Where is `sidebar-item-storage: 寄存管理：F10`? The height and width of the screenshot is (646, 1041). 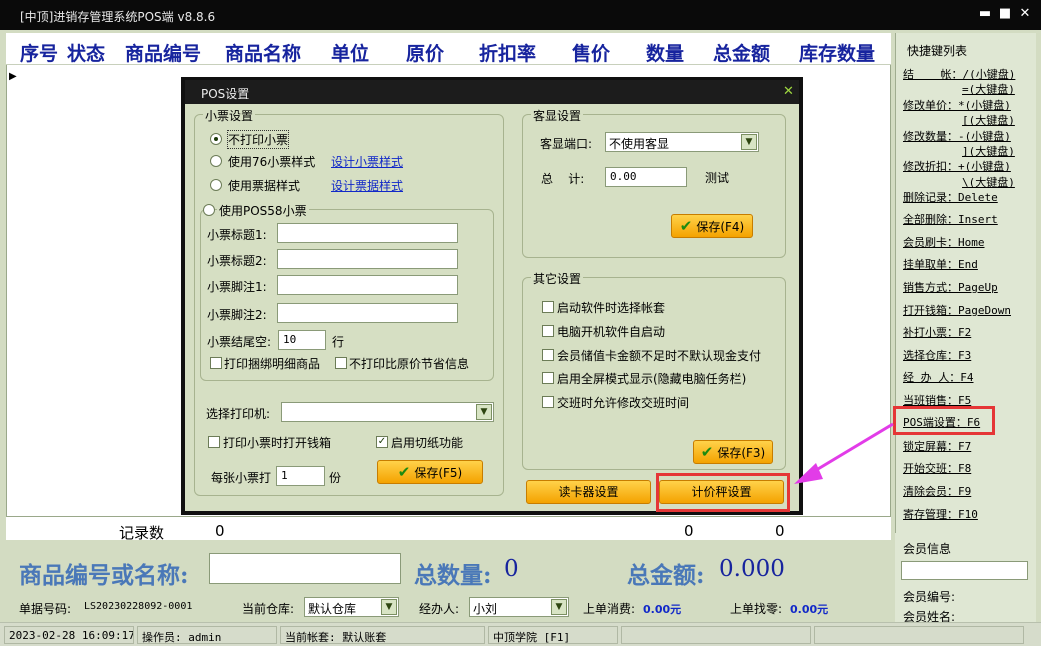
sidebar-item-storage: 寄存管理：F10 is located at coordinates (940, 514).